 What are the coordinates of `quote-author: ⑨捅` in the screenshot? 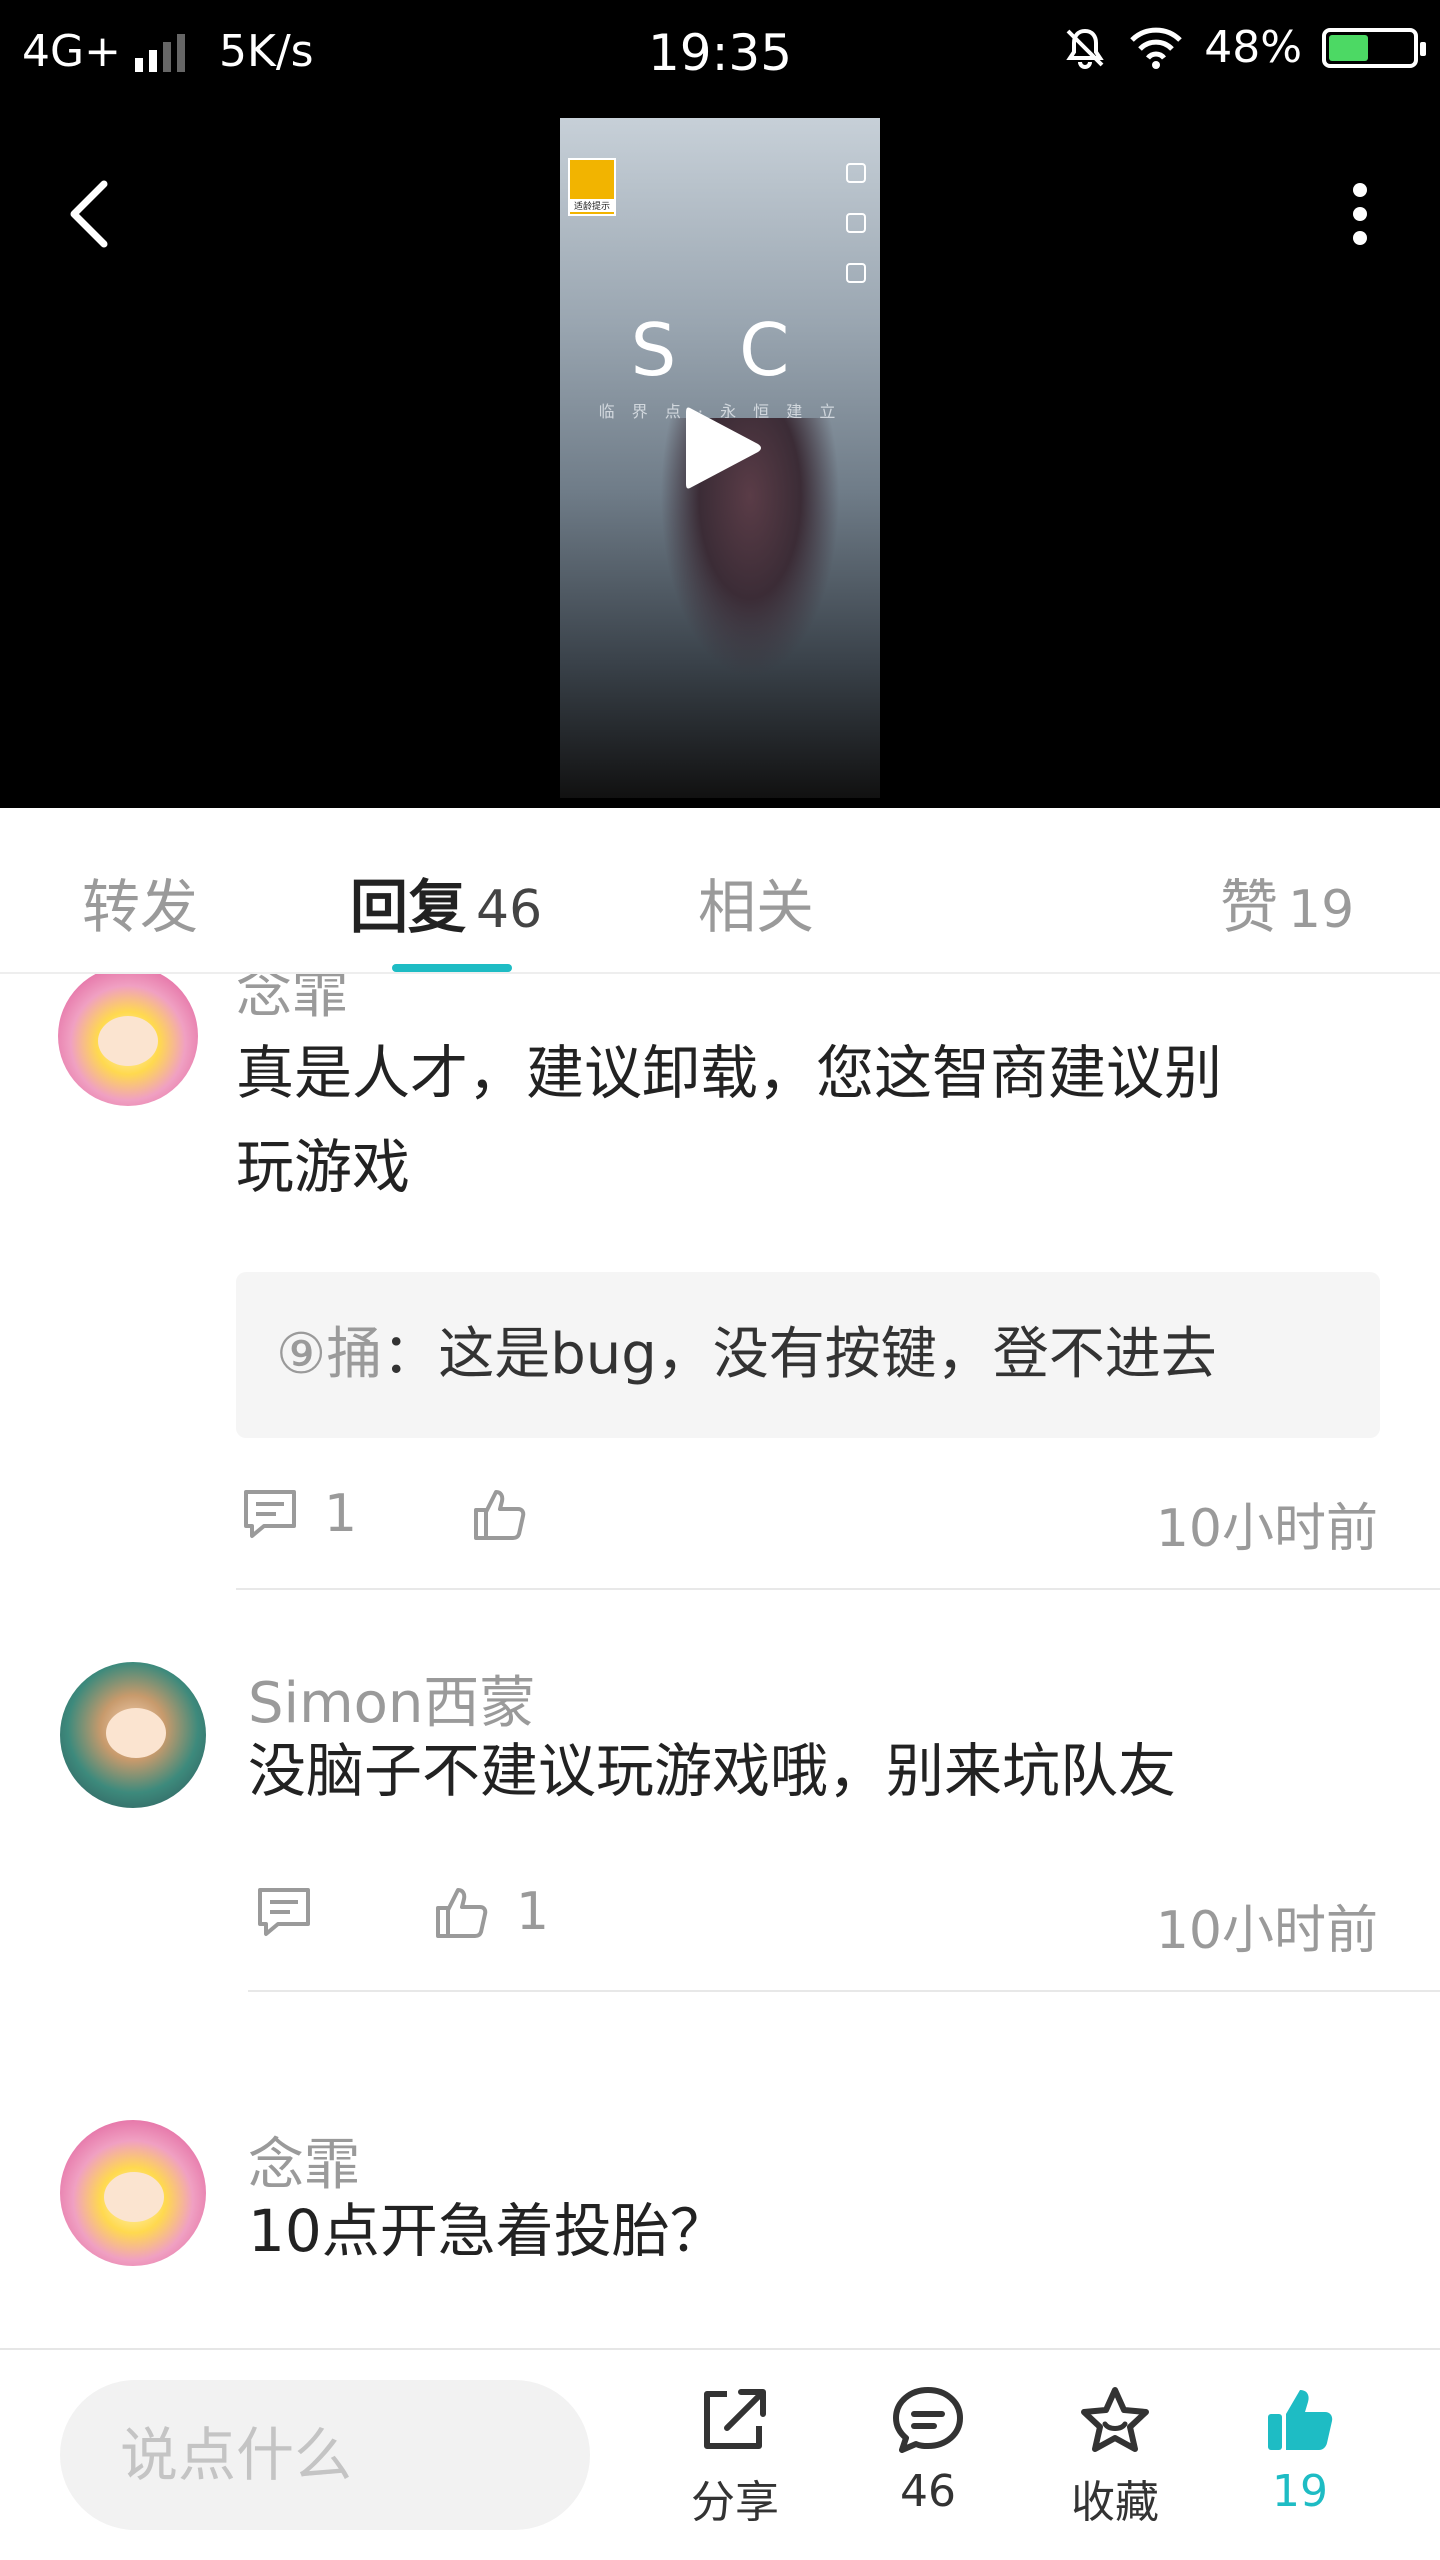 It's located at (329, 1354).